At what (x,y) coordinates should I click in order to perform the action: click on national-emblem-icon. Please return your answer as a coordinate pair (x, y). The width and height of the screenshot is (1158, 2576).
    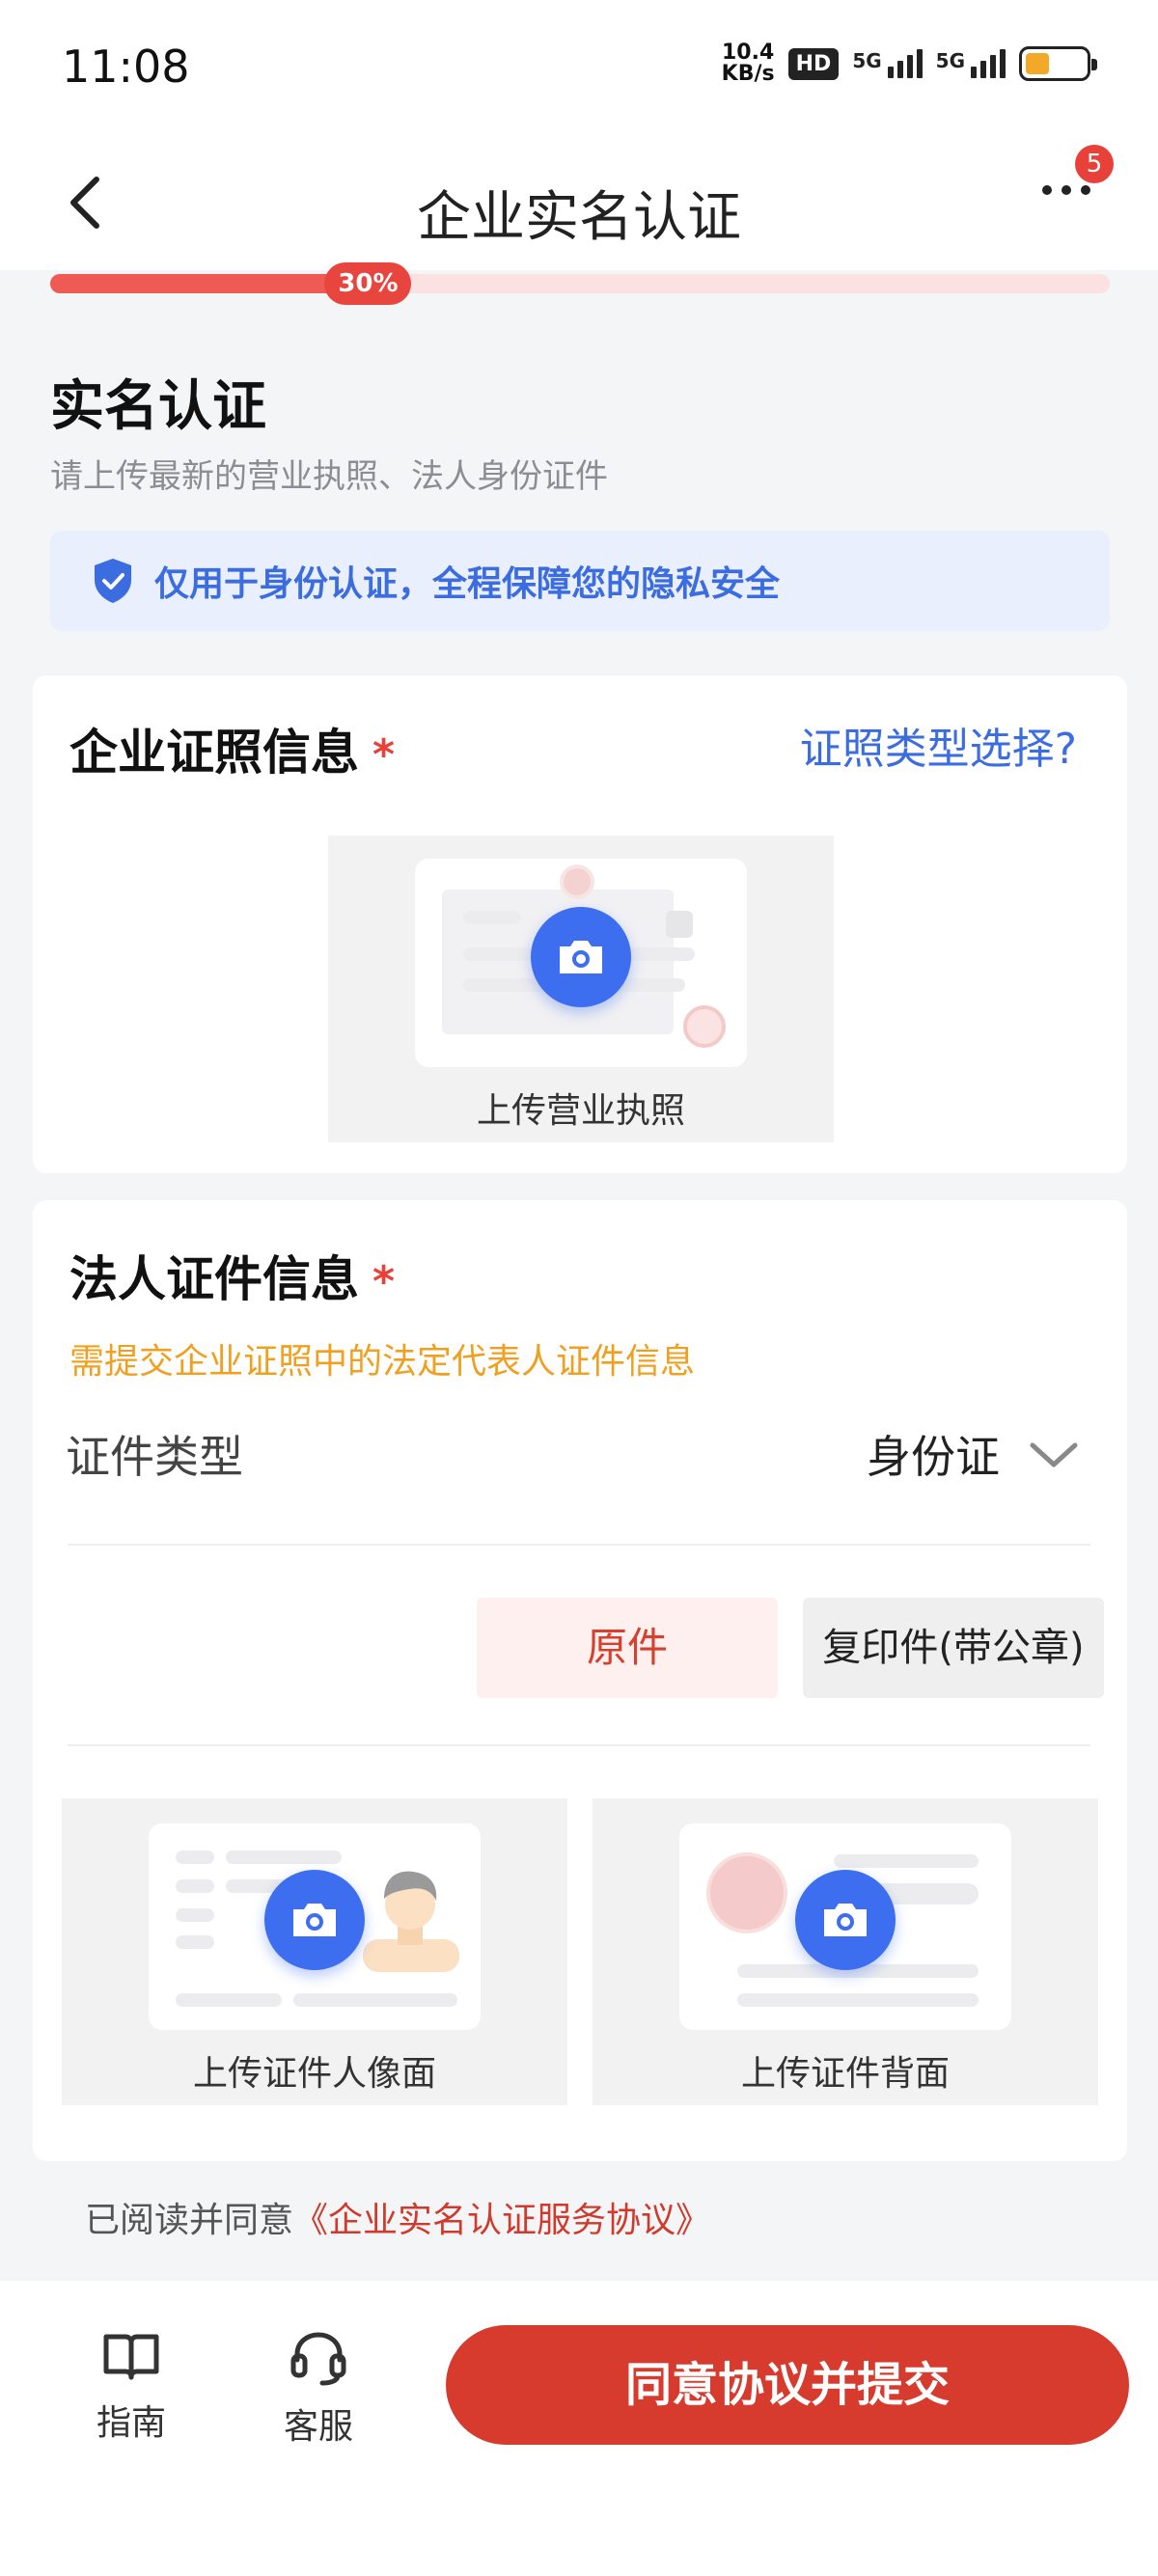
    Looking at the image, I should click on (746, 1893).